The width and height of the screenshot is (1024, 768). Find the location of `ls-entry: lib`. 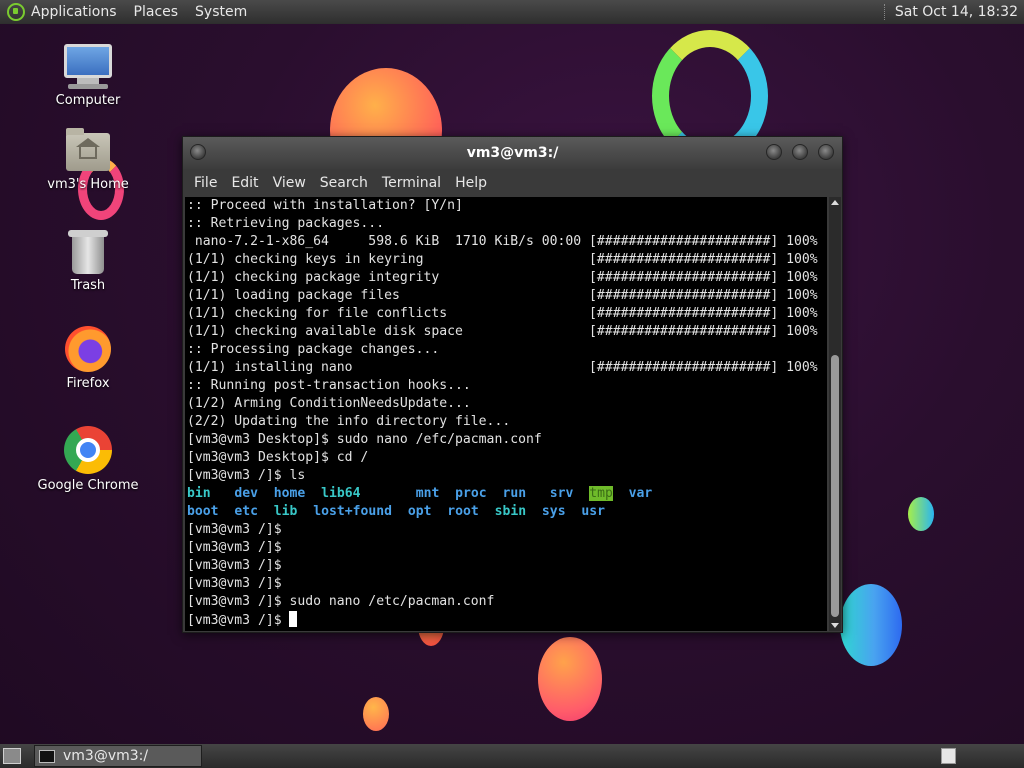

ls-entry: lib is located at coordinates (285, 511).